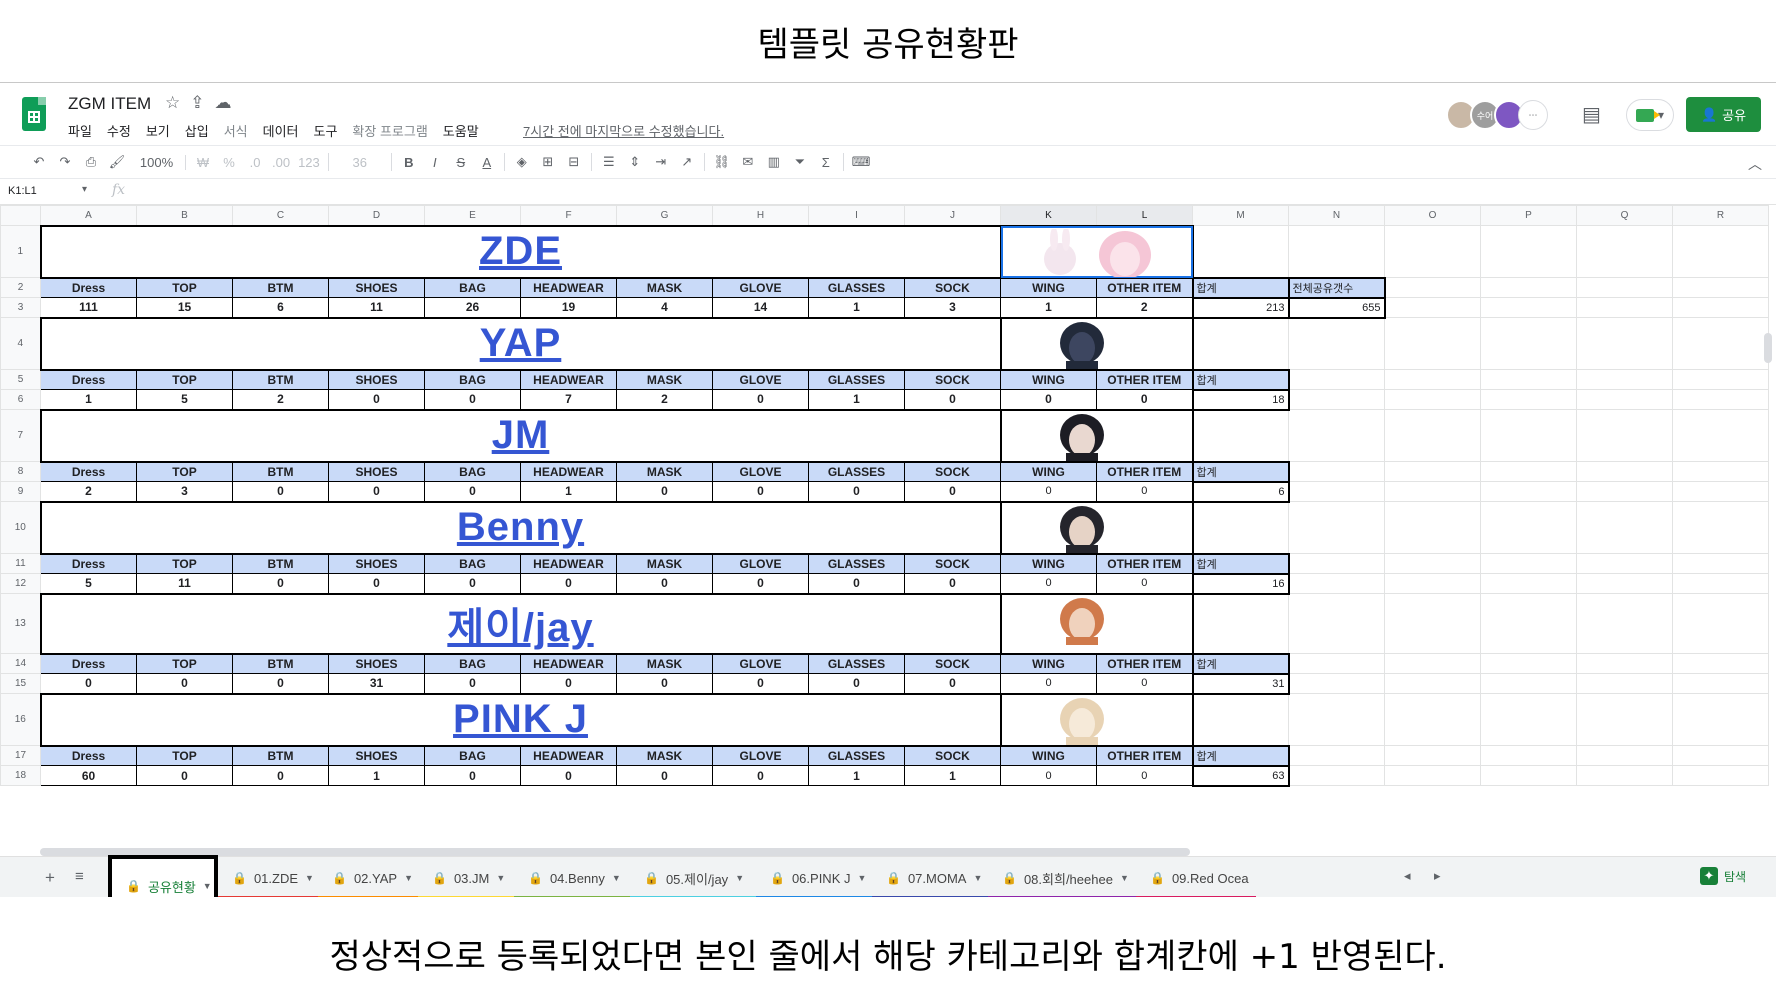  I want to click on sheet-tab: 🔒 01.ZDE ▼, so click(268, 877).